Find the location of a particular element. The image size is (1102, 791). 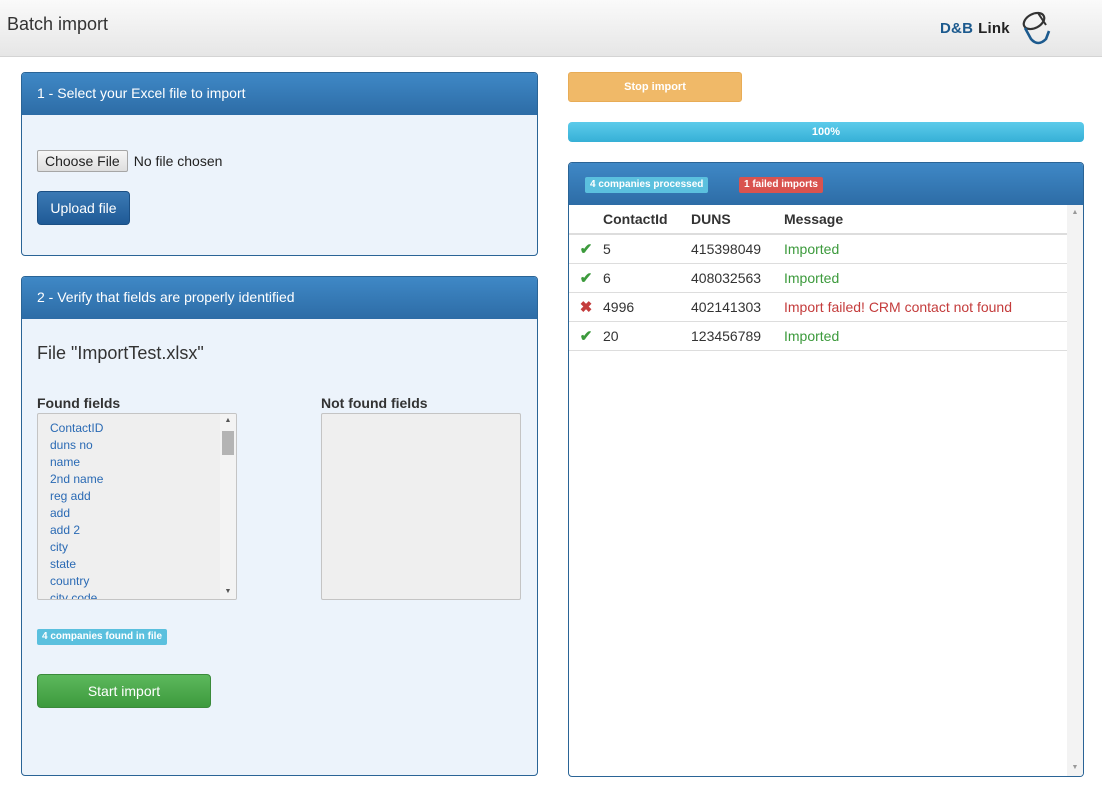

logo-brand: D&B is located at coordinates (957, 28).